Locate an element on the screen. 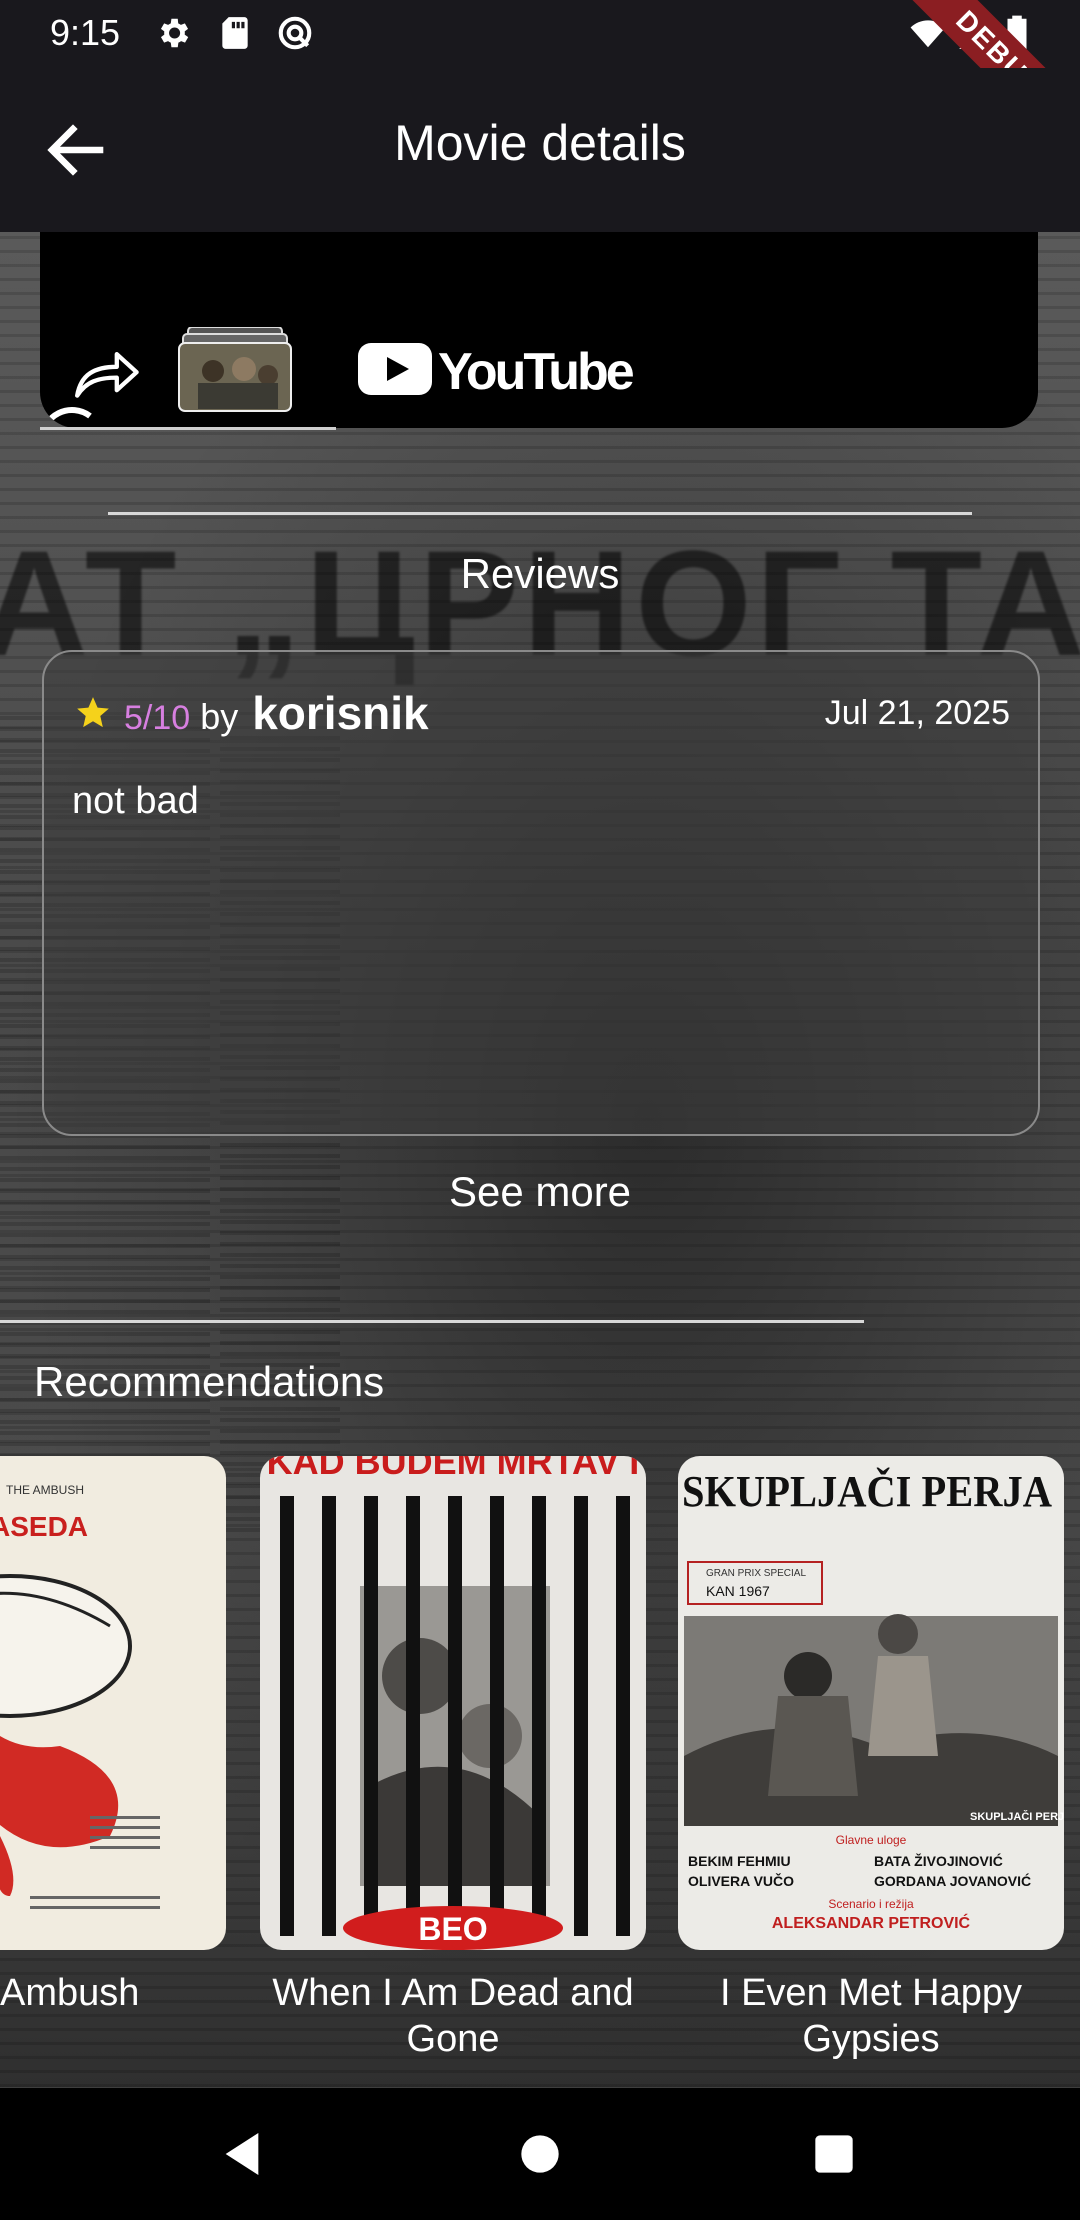 The image size is (1080, 2220). gypsies-poster-director-label: Scenario i režija is located at coordinates (871, 1904).